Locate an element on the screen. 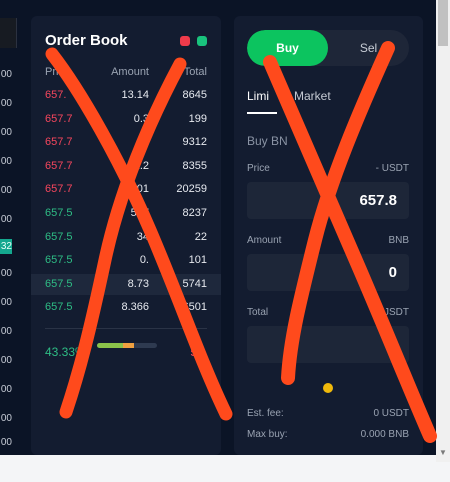 The width and height of the screenshot is (450, 482). price-value: 657.8 is located at coordinates (378, 200).